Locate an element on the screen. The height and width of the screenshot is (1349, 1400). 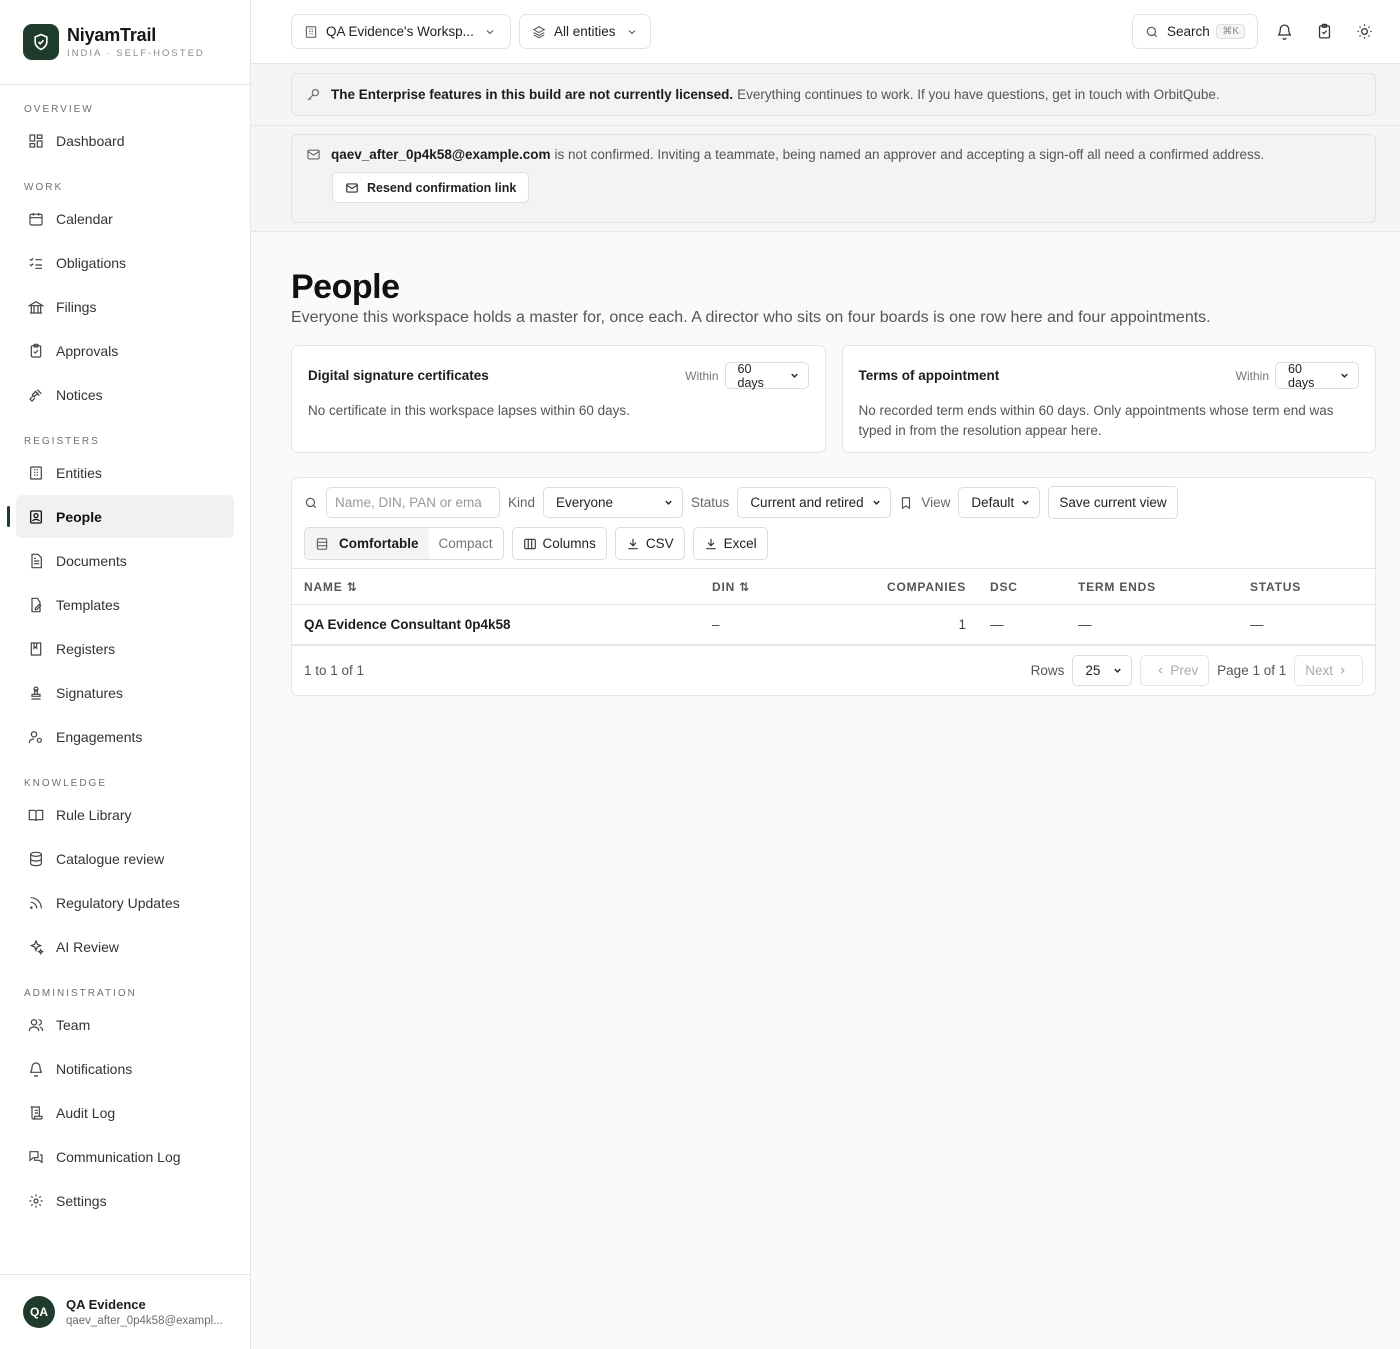
notifications-button is located at coordinates (1284, 32).